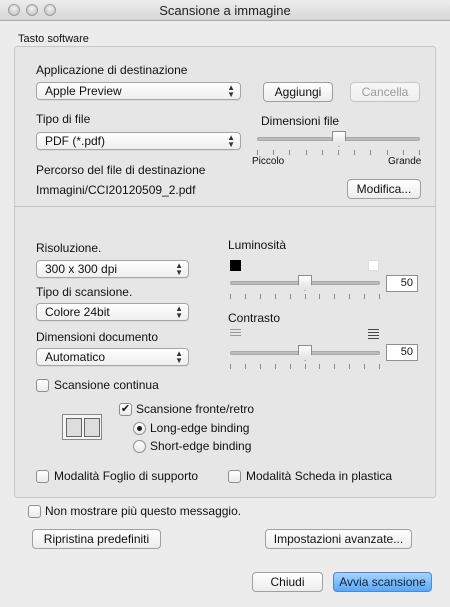 This screenshot has height=607, width=450. Describe the element at coordinates (225, 206) in the screenshot. I see `separator` at that location.